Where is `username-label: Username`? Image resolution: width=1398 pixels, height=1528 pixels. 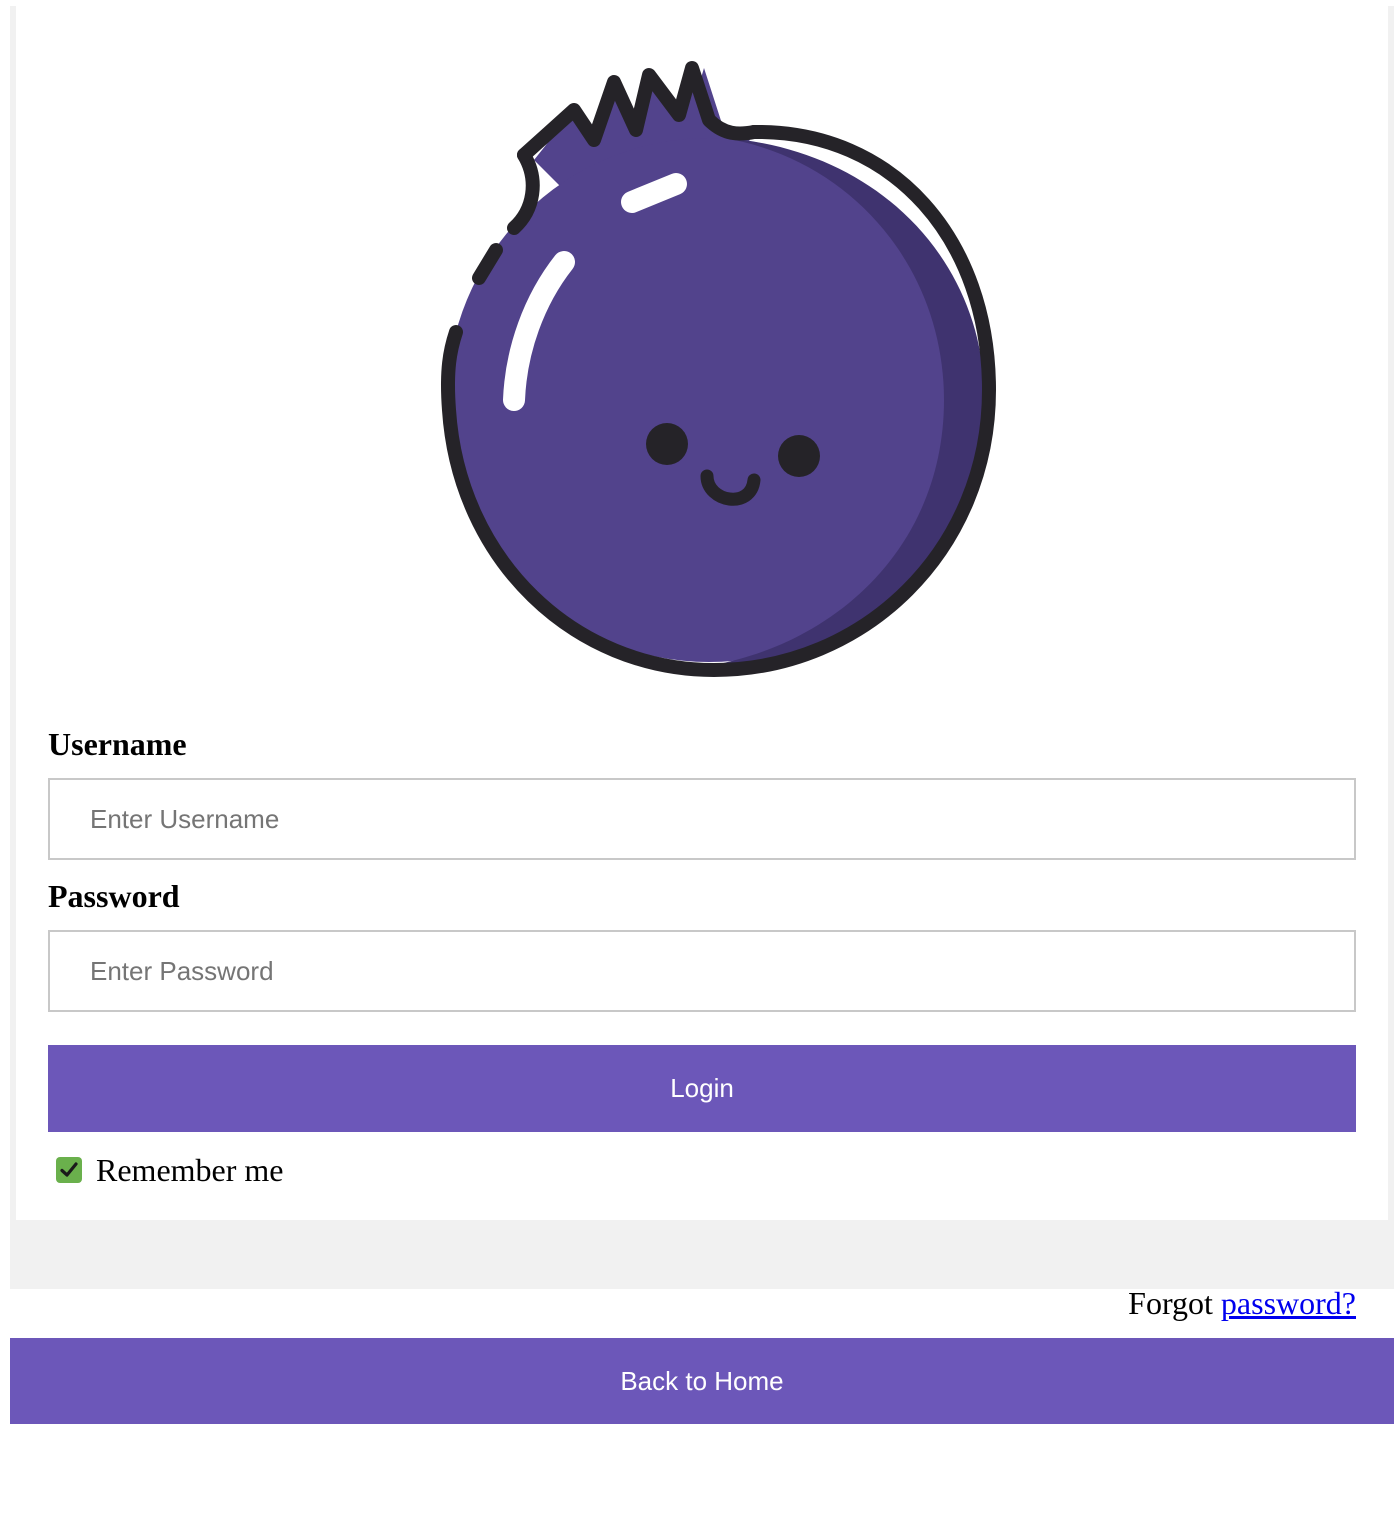
username-label: Username is located at coordinates (117, 744).